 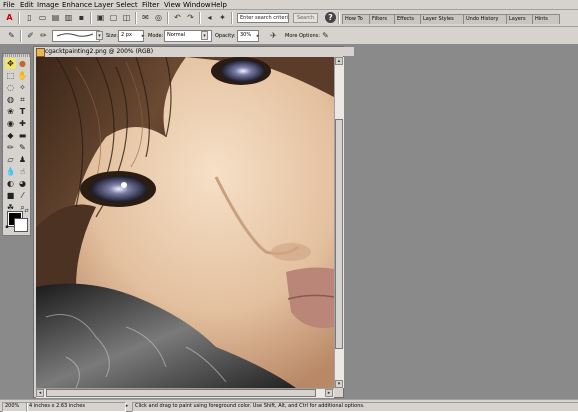 I want to click on paint-bucket-icon: ◆, so click(x=10, y=135).